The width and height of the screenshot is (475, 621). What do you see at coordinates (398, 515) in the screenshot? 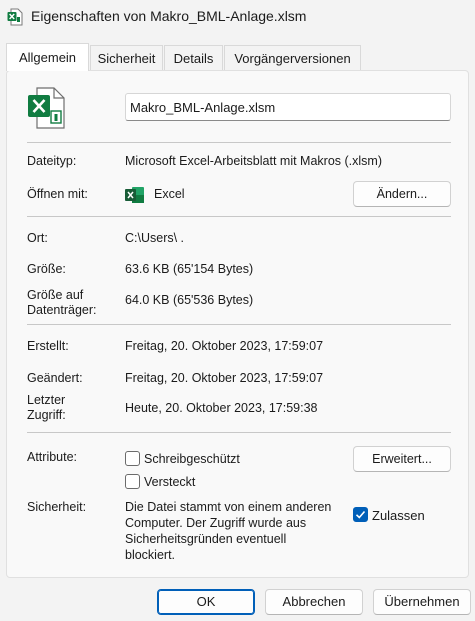
I see `unblock-label: Zulassen` at bounding box center [398, 515].